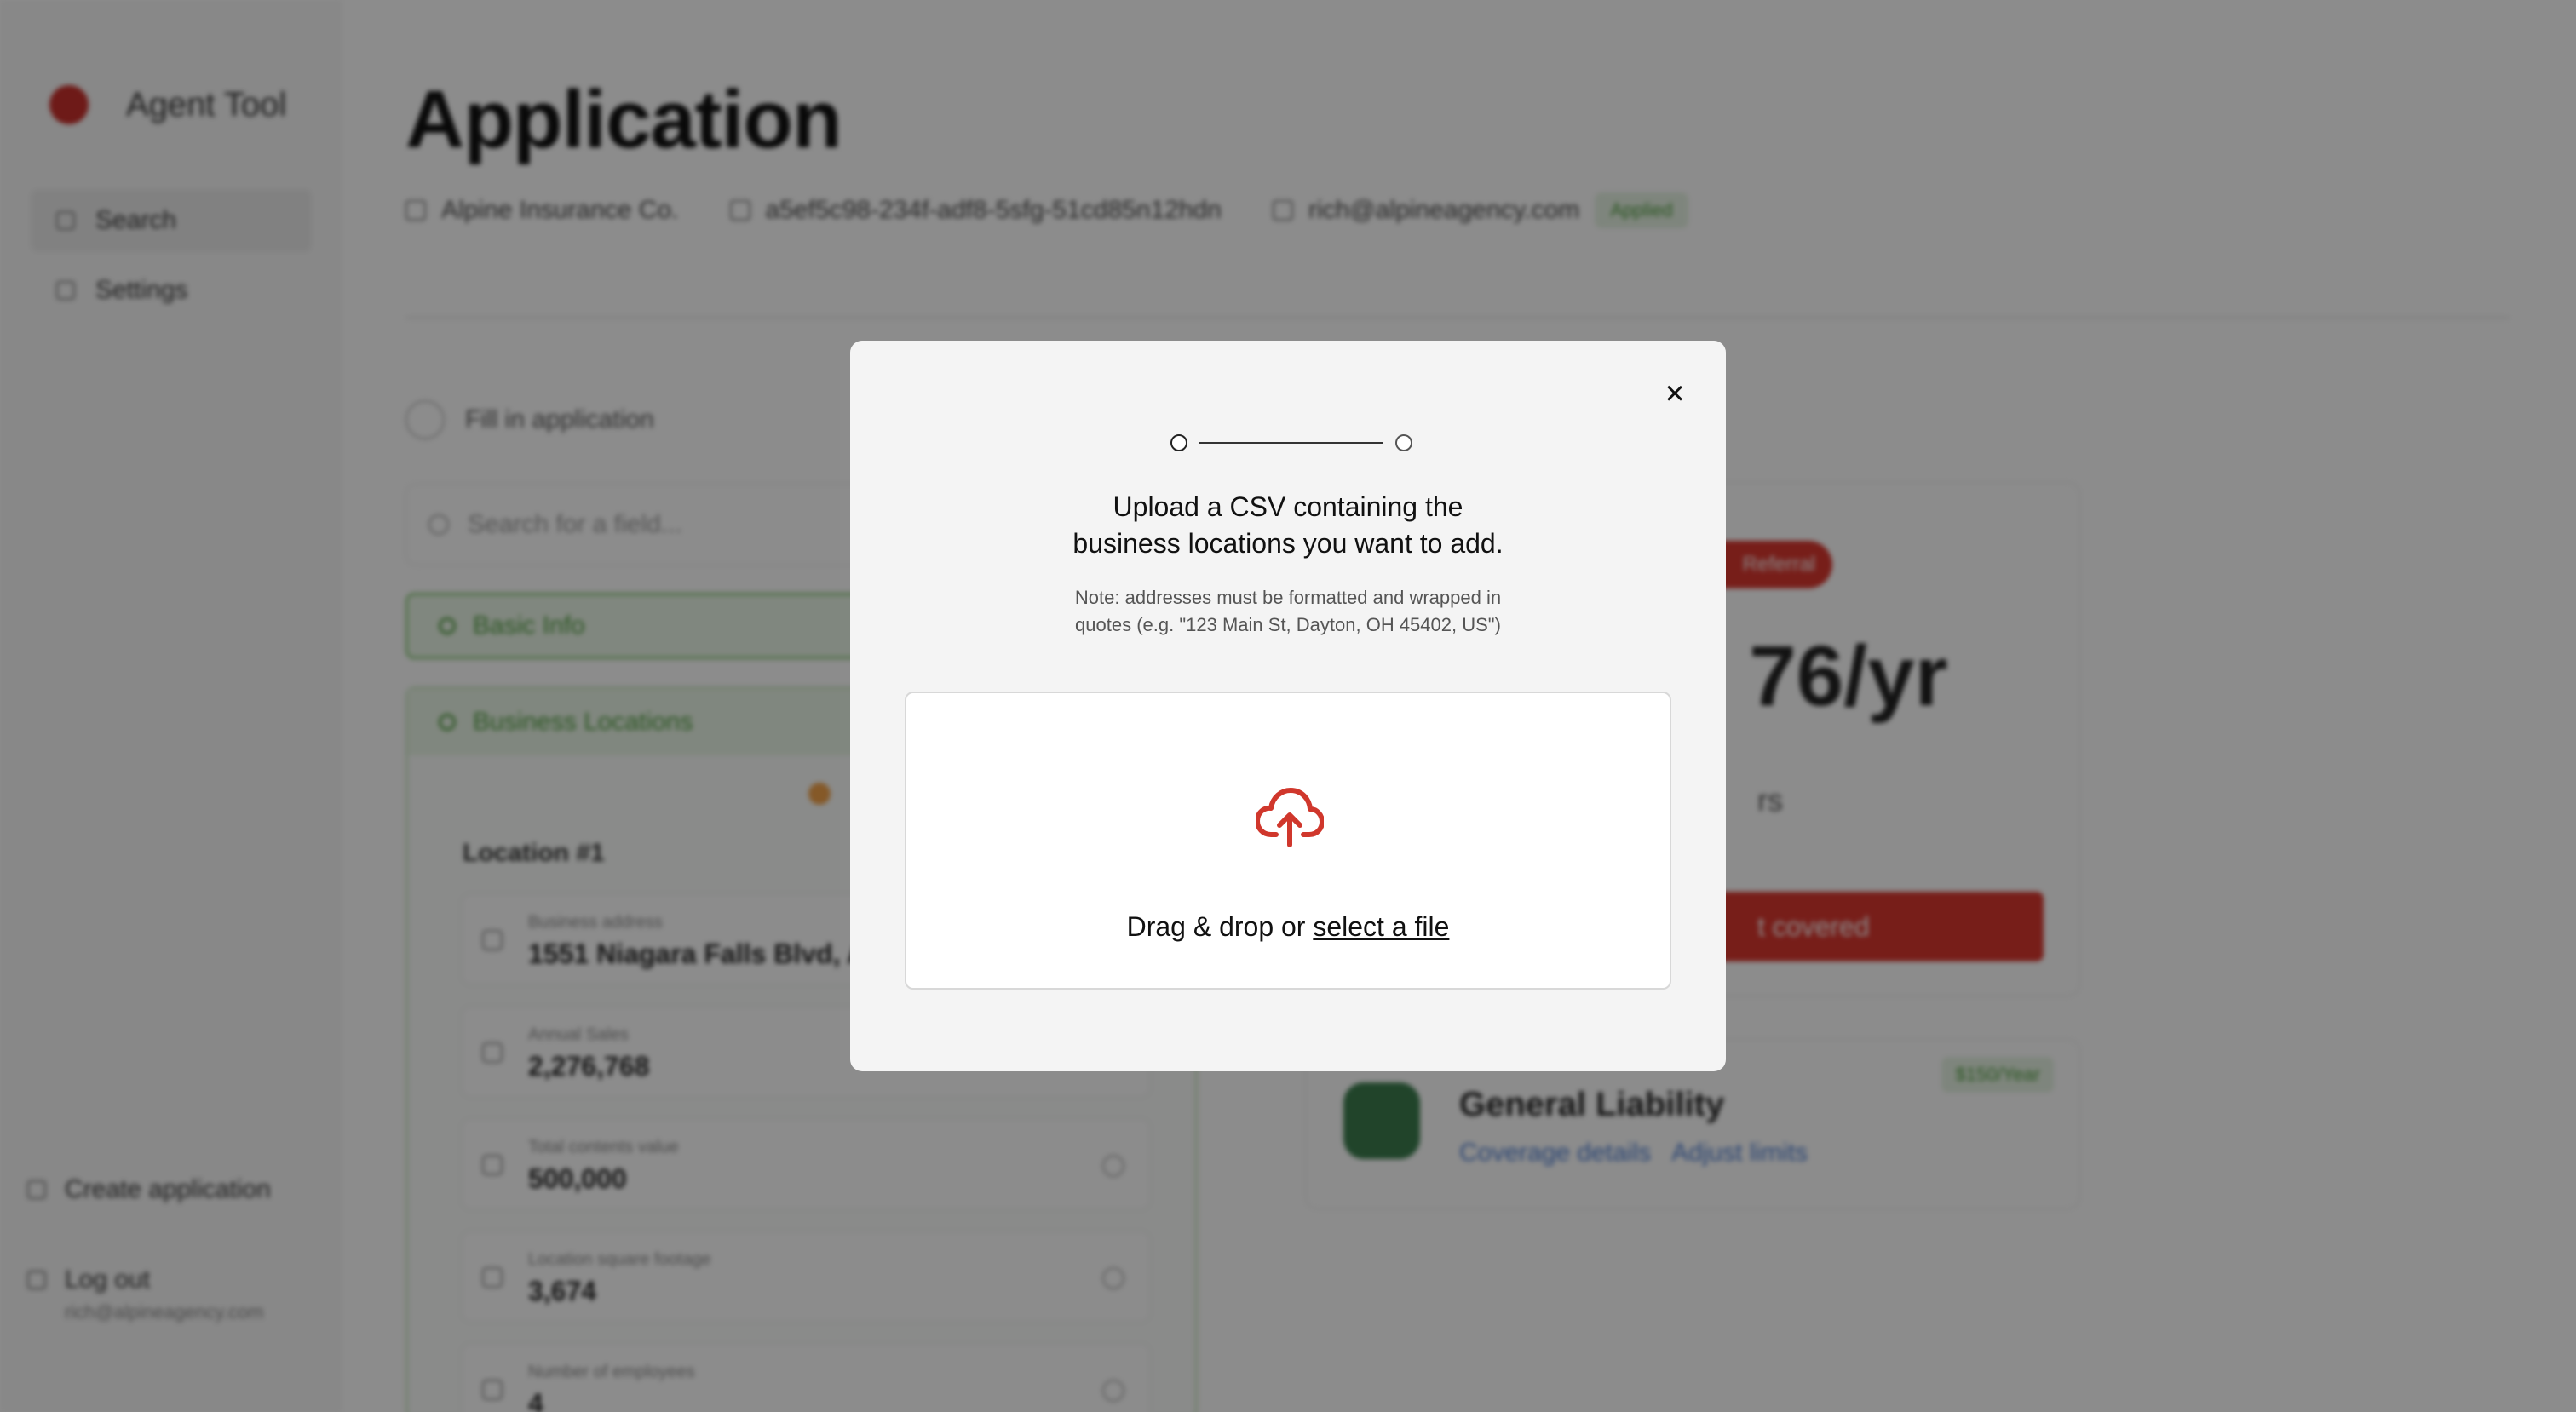 Image resolution: width=2576 pixels, height=1412 pixels. I want to click on drop-label: Drag & drop or, so click(1220, 926).